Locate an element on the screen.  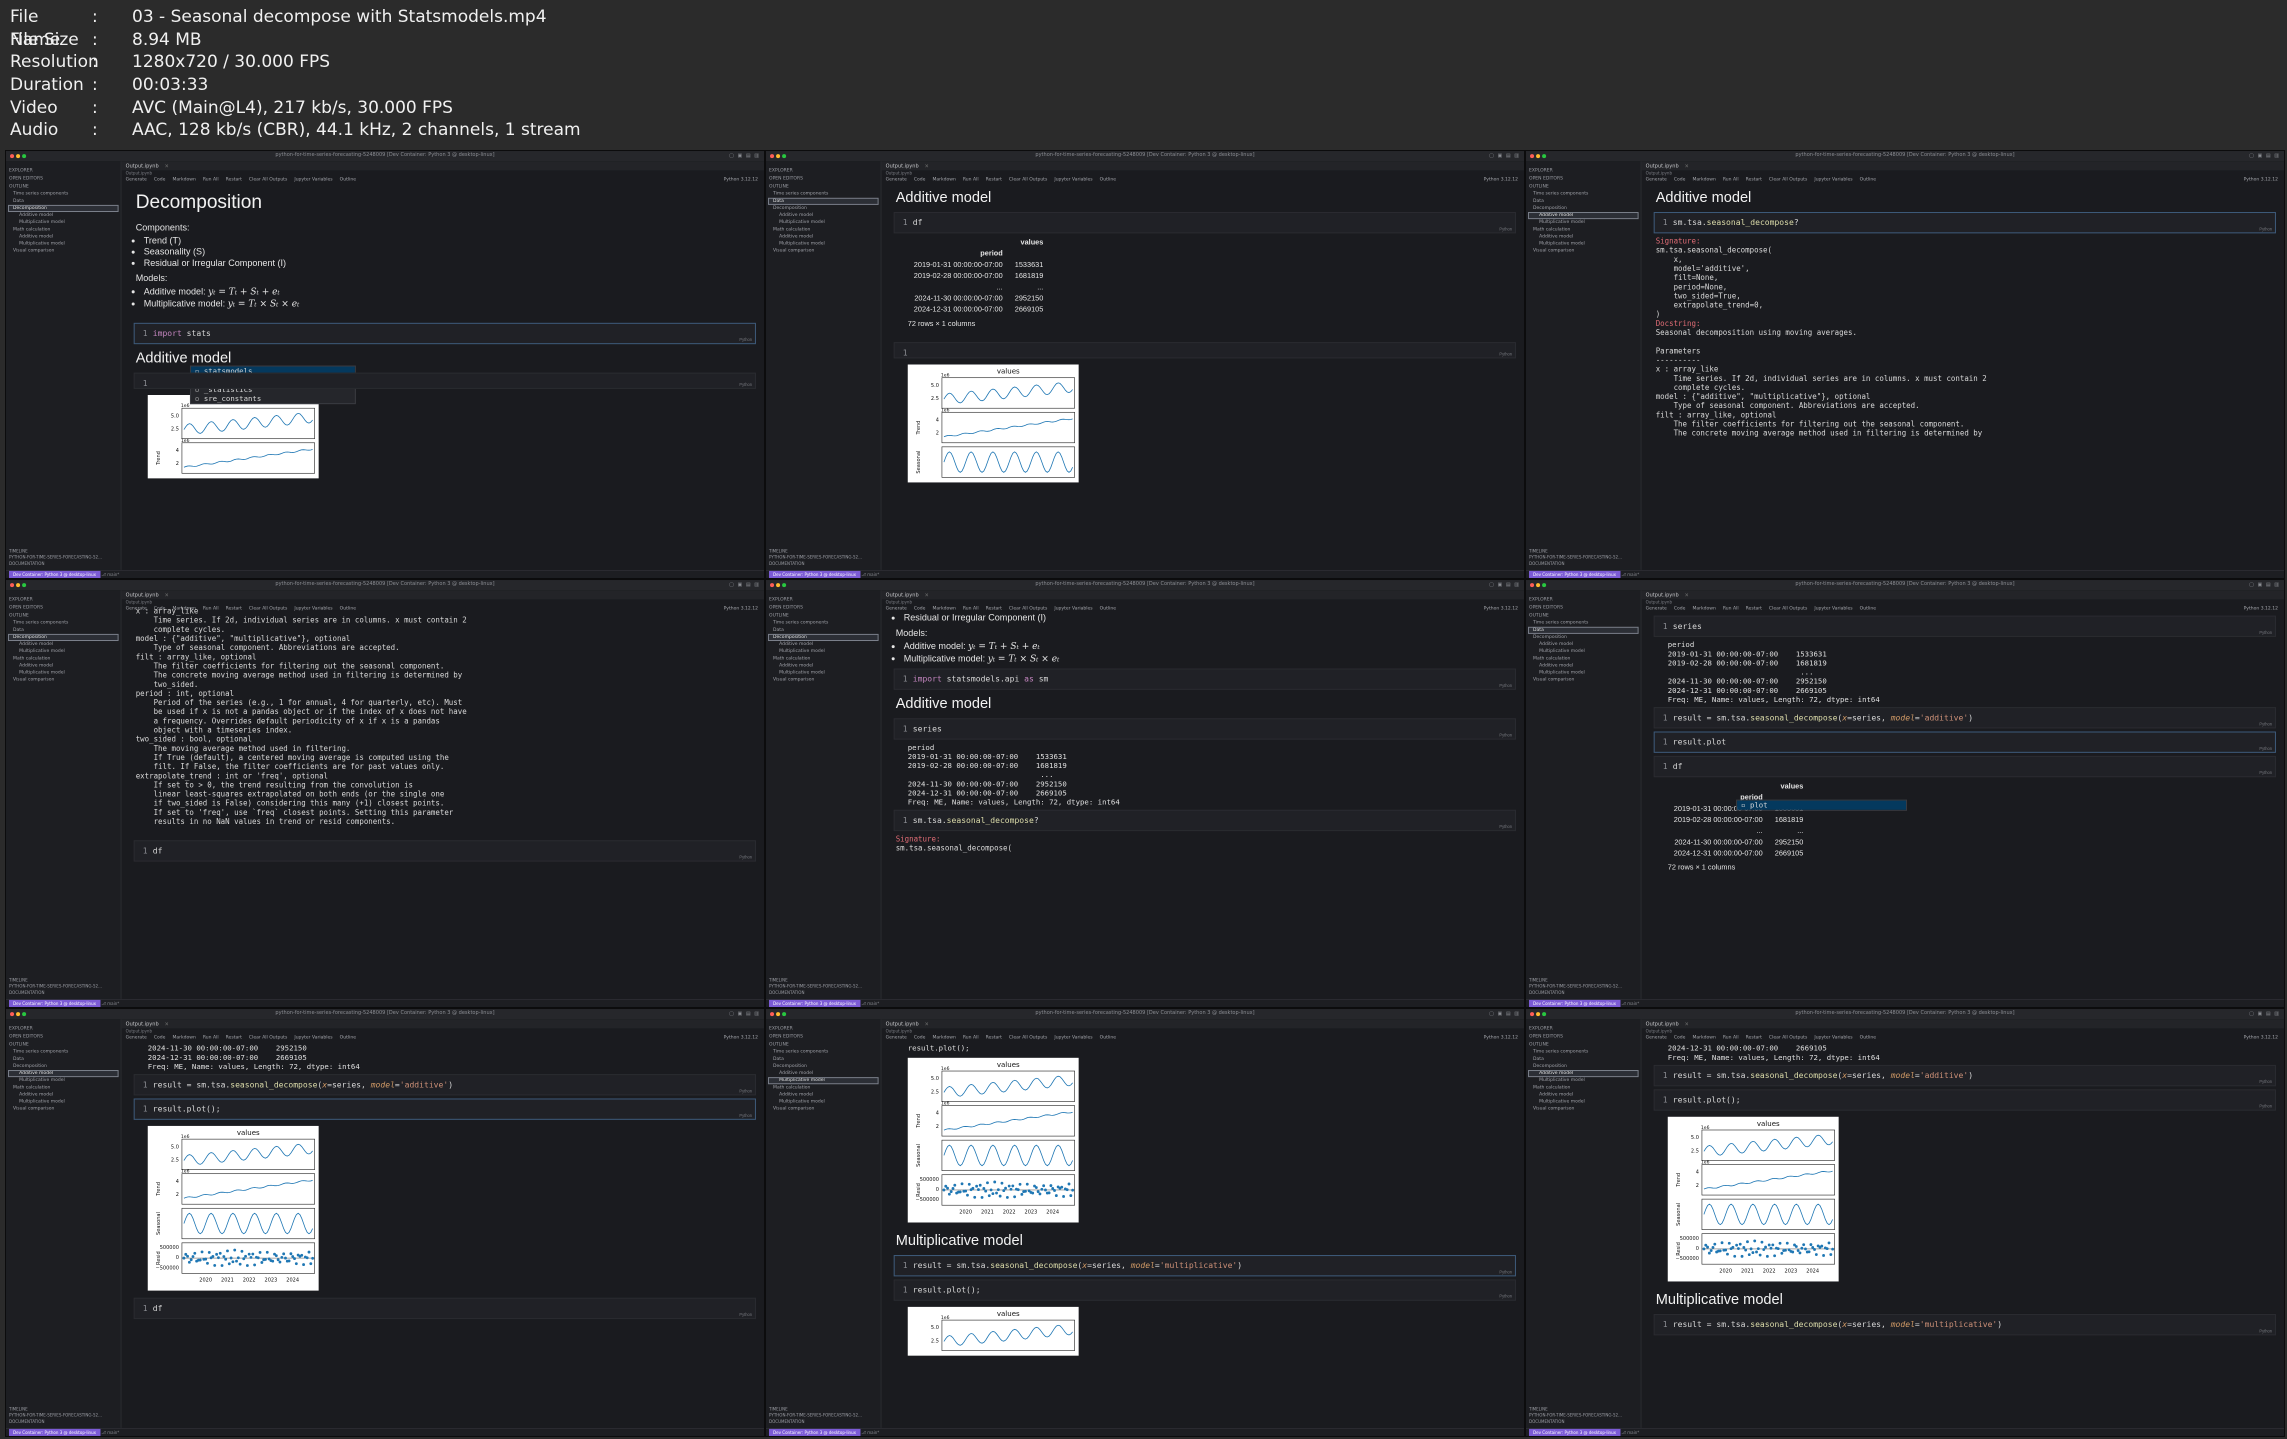
toolbar-button: Outline is located at coordinates (1868, 1037).